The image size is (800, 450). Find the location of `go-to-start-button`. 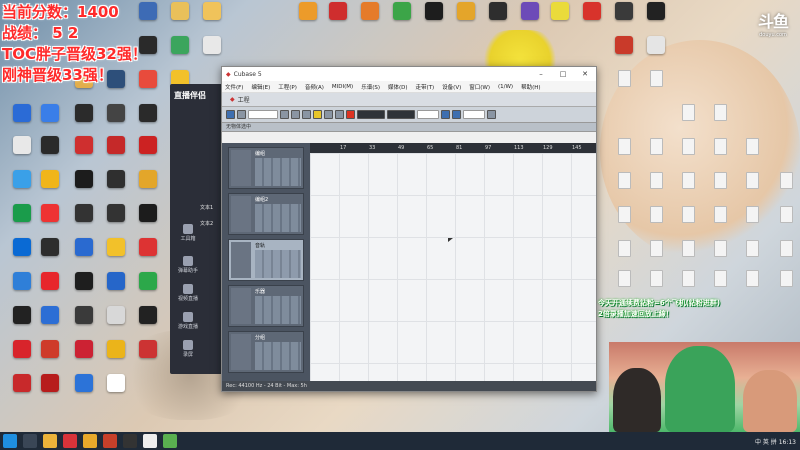

go-to-start-button is located at coordinates (284, 114).